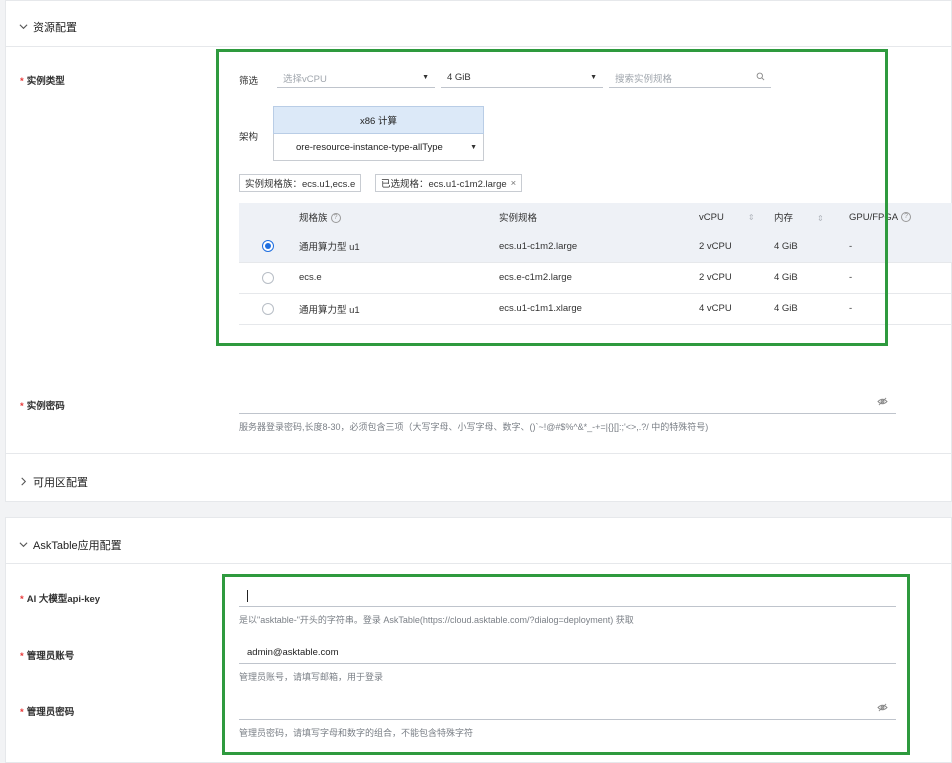  What do you see at coordinates (378, 147) in the screenshot?
I see `arch-type-select: ore-resource-instance-type-allType ▼` at bounding box center [378, 147].